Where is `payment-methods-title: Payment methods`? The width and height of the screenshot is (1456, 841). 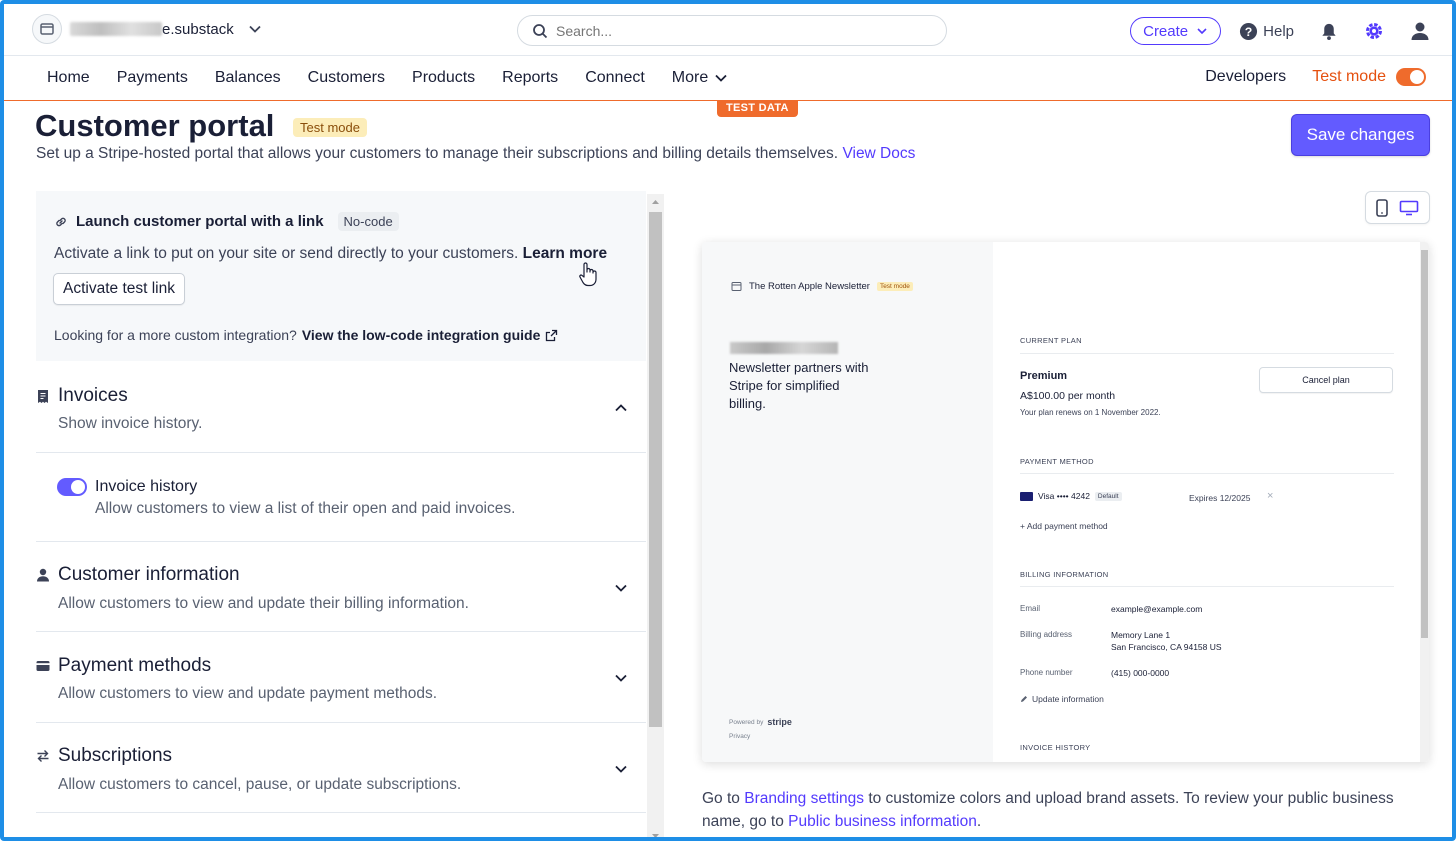
payment-methods-title: Payment methods is located at coordinates (135, 665).